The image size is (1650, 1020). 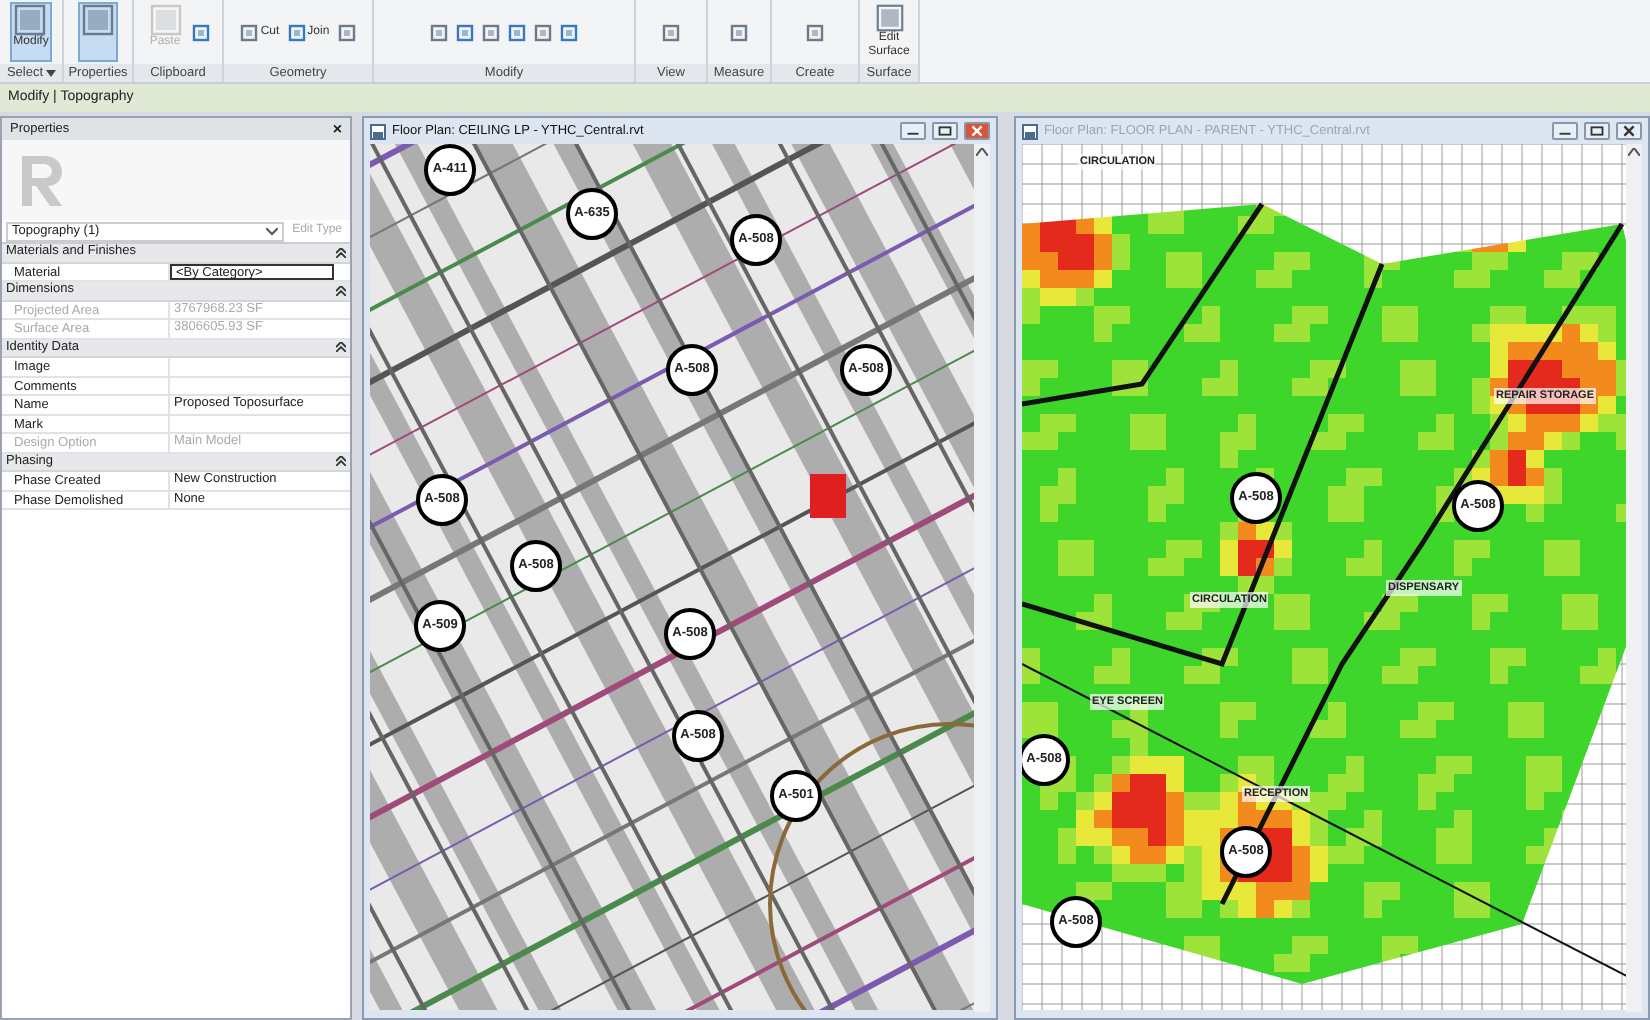 I want to click on caret-icon, so click(x=272, y=231).